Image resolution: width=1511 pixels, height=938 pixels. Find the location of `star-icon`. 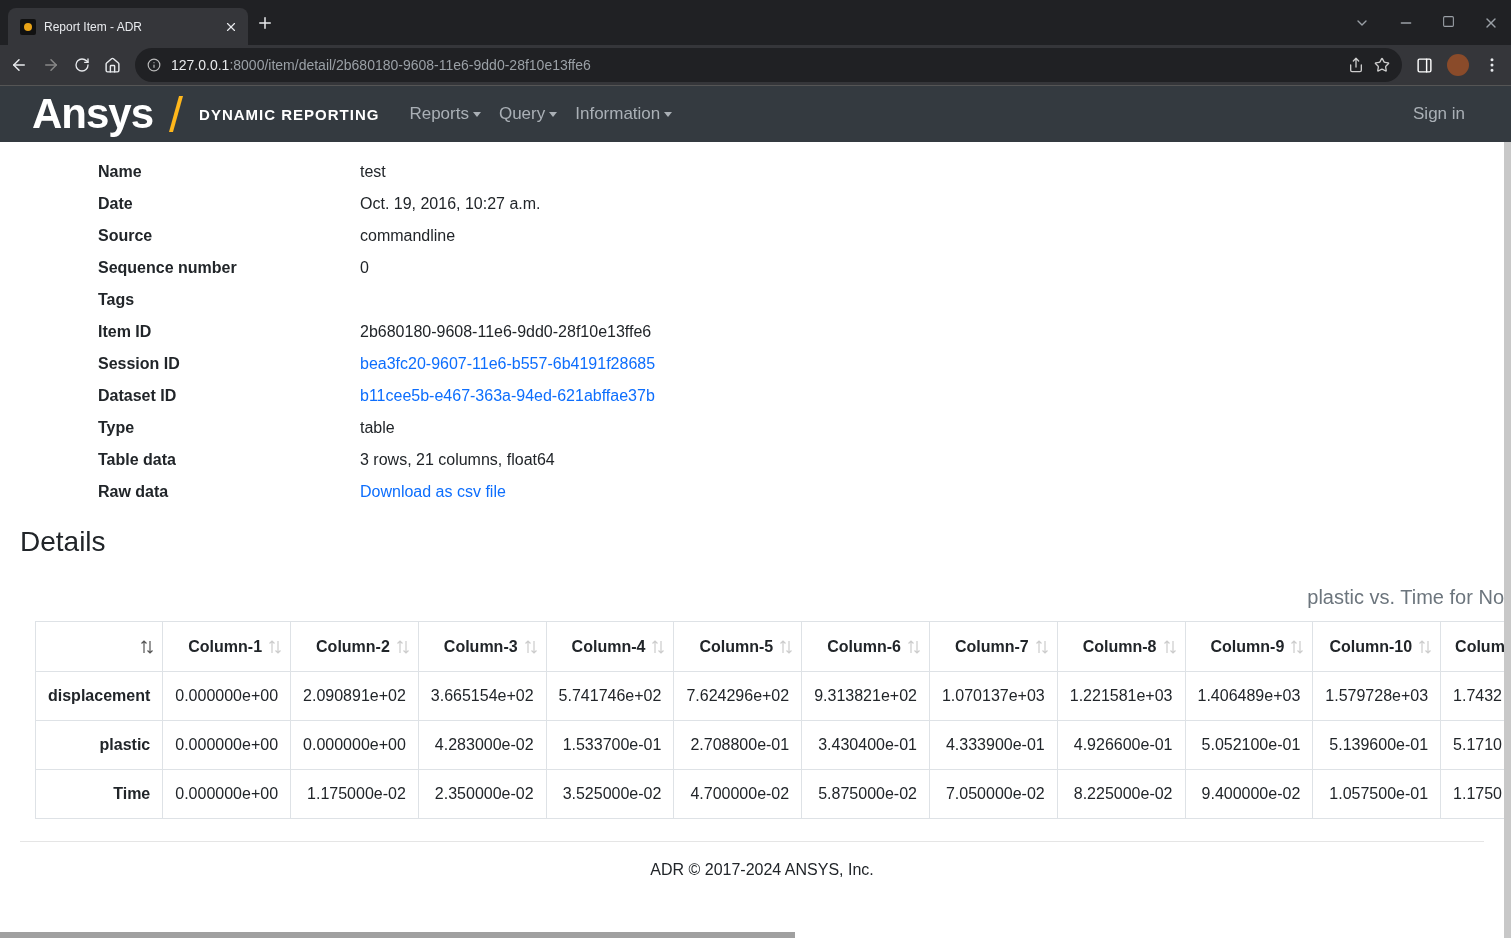

star-icon is located at coordinates (1382, 65).